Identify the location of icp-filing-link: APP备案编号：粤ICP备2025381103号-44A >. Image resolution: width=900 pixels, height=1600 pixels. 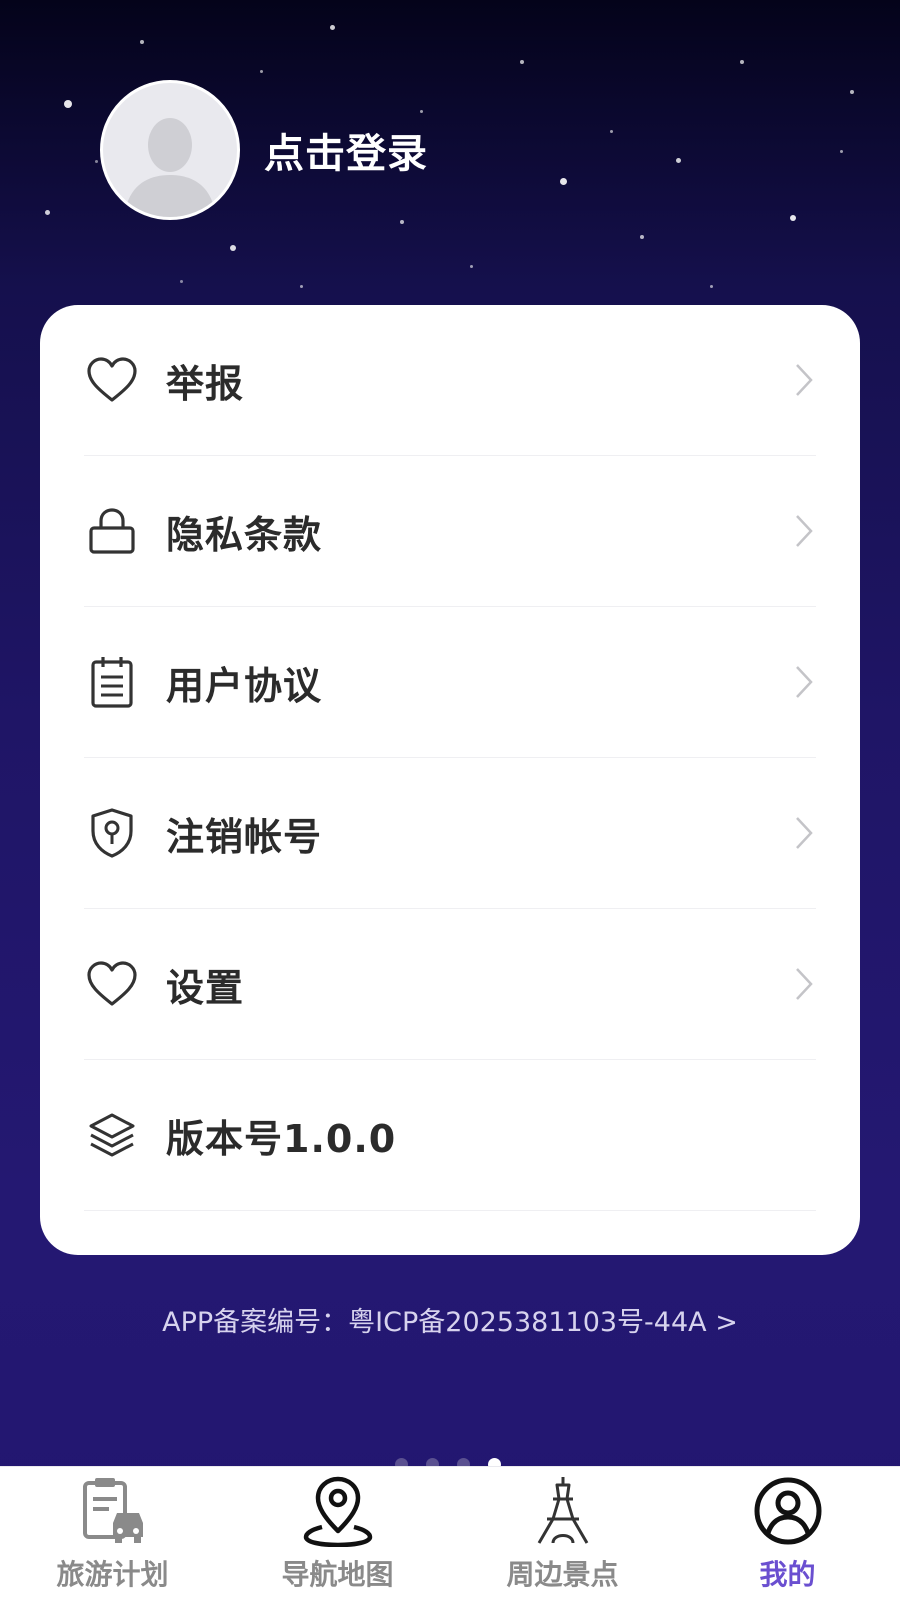
(450, 1319).